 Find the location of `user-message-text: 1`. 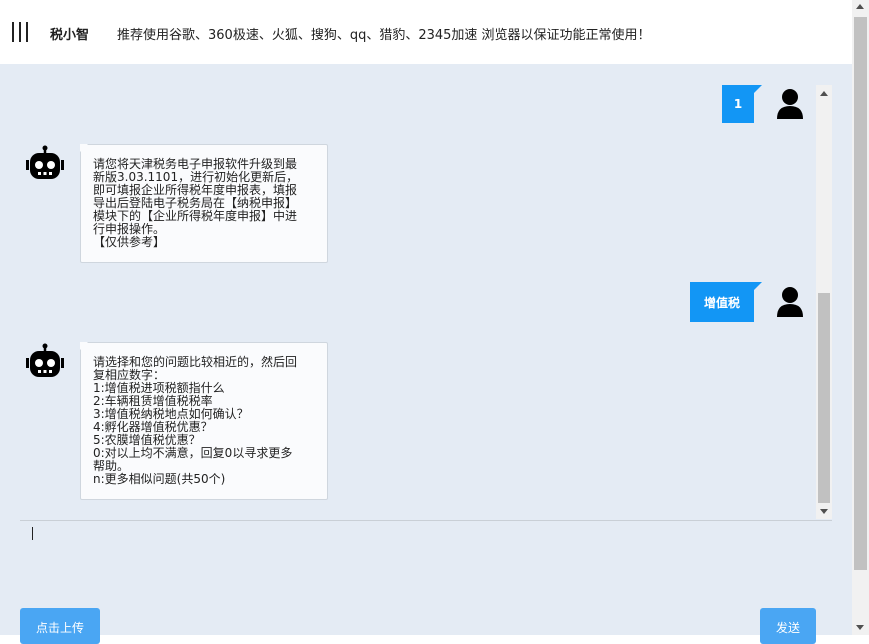

user-message-text: 1 is located at coordinates (738, 104).